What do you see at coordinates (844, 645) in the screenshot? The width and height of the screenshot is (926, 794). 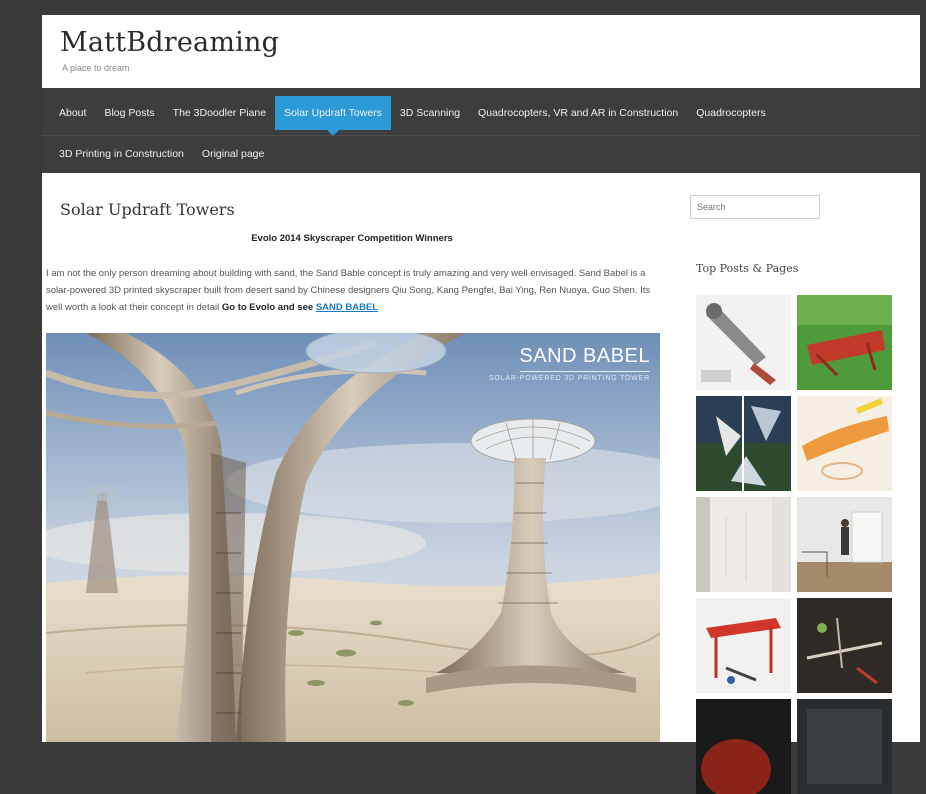 I see `thumb-printer-figures` at bounding box center [844, 645].